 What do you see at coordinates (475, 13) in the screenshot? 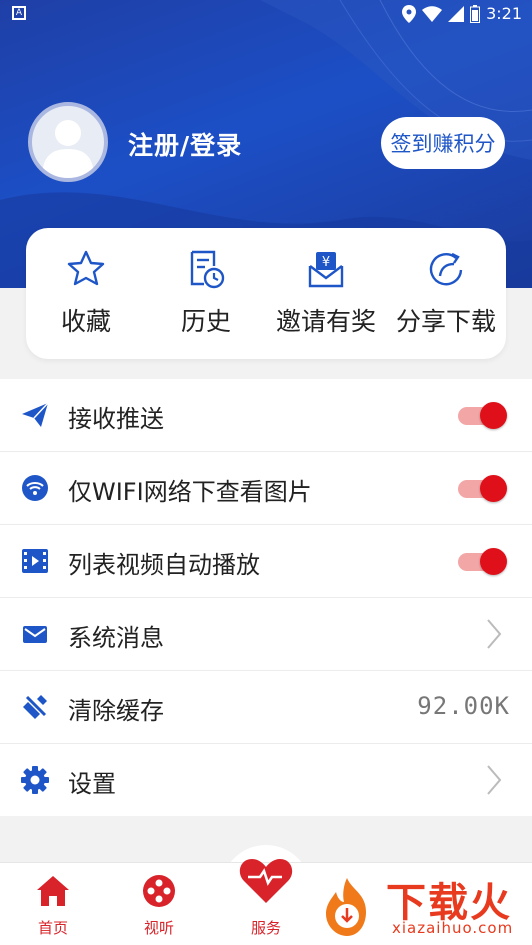
I see `battery-icon` at bounding box center [475, 13].